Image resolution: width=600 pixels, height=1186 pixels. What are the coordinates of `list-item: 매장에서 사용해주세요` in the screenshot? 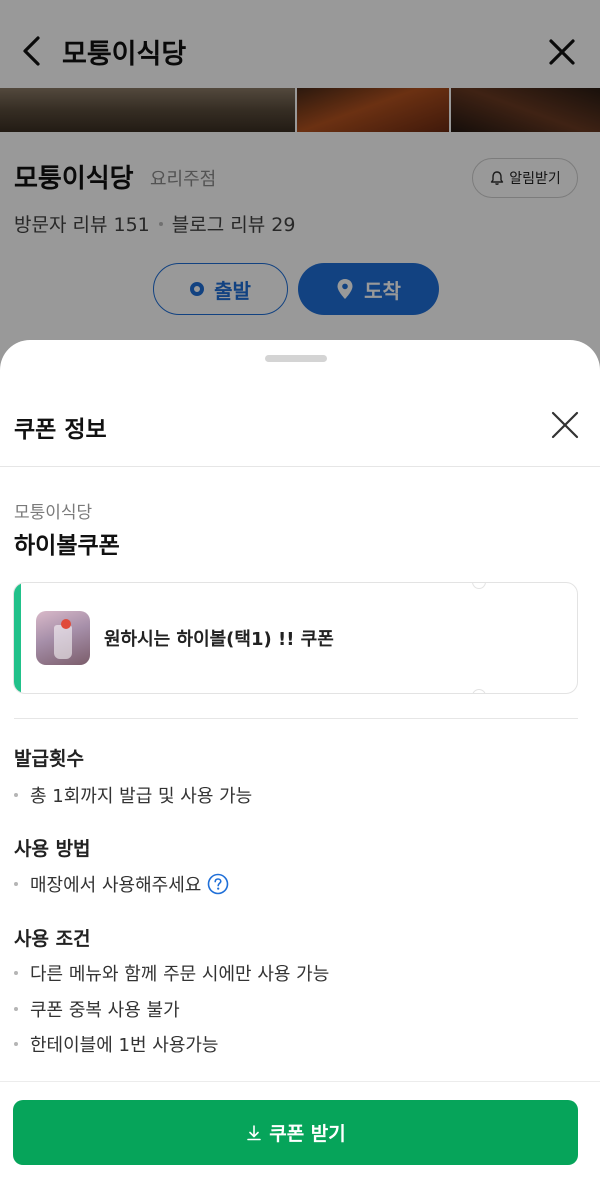 It's located at (121, 884).